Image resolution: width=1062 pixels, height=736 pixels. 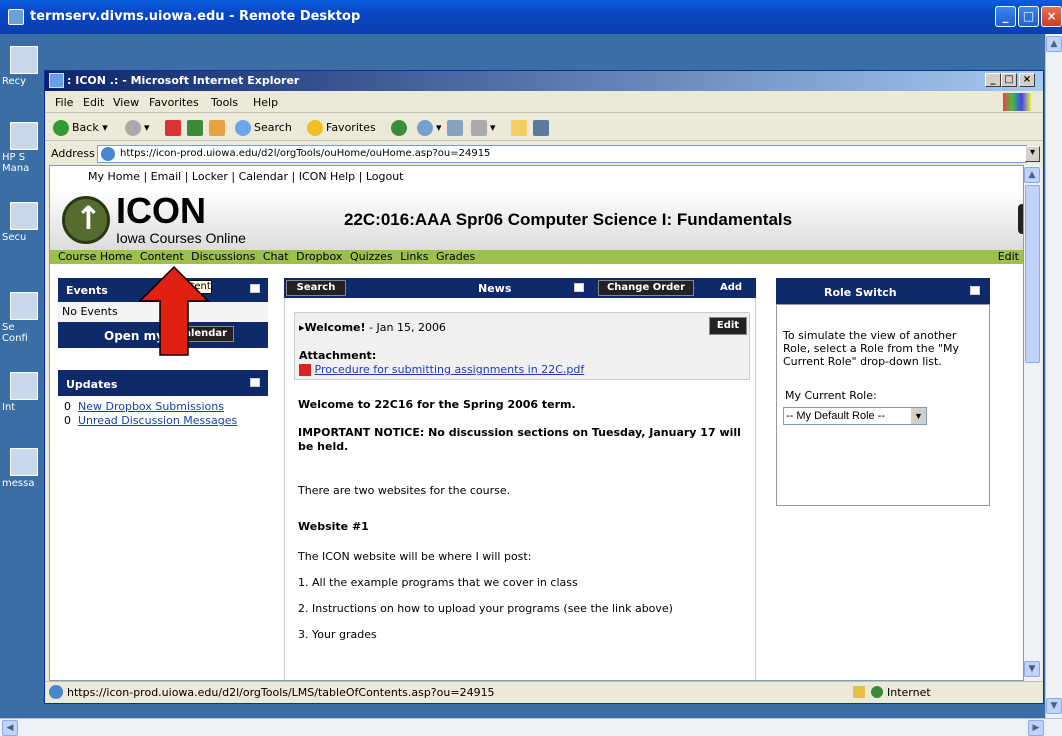 I want to click on news-search-button: Search, so click(x=316, y=288).